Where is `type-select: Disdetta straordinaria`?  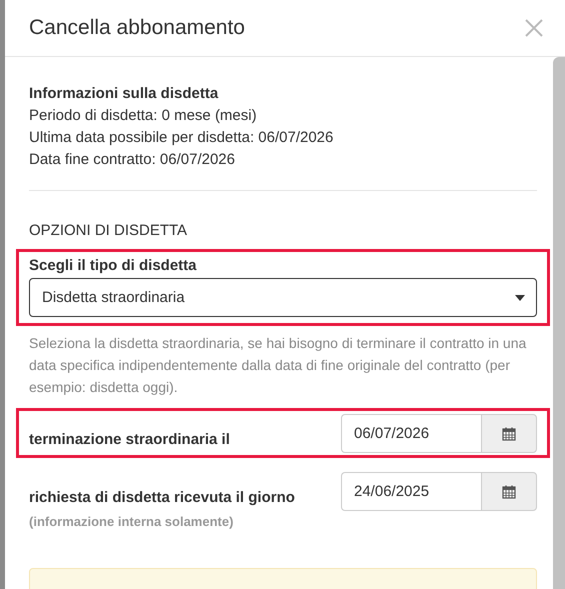 type-select: Disdetta straordinaria is located at coordinates (283, 297).